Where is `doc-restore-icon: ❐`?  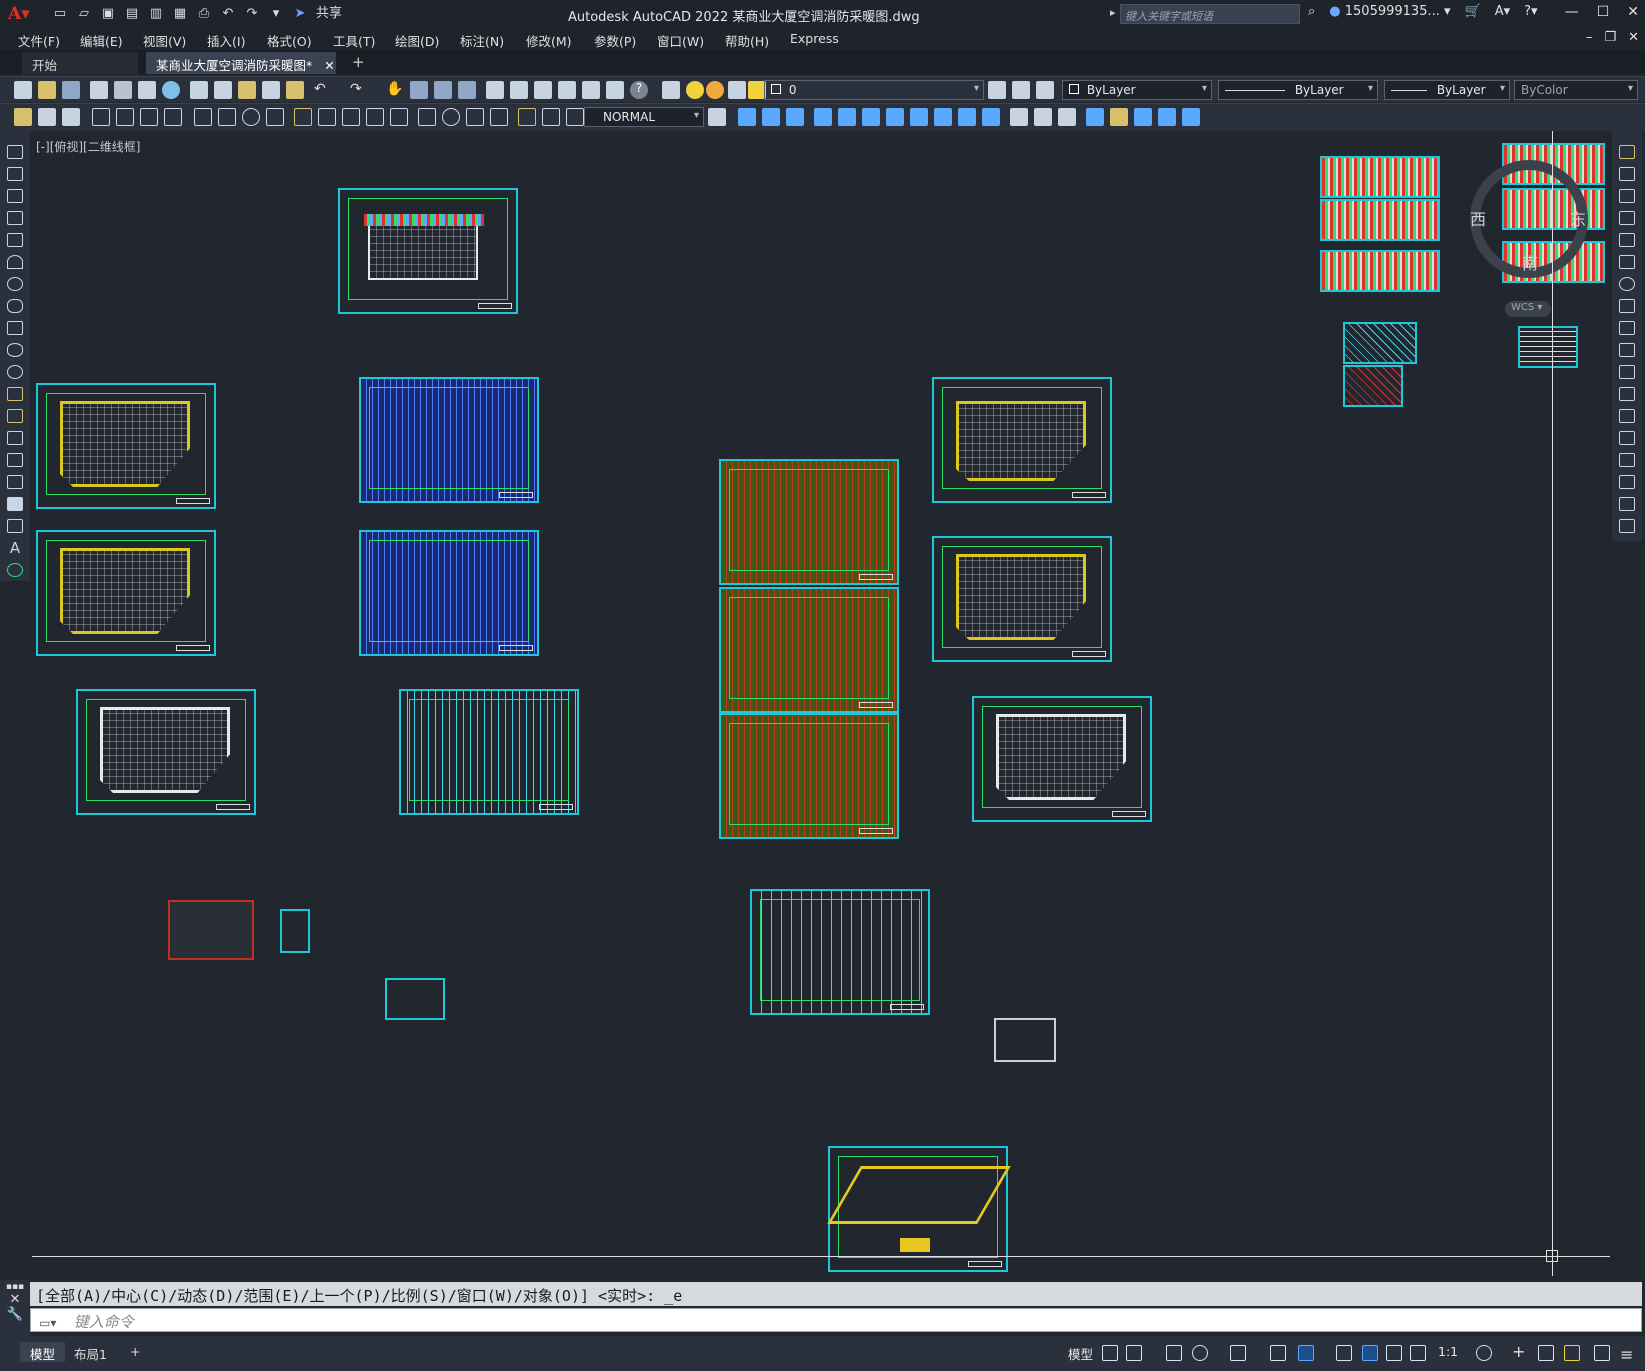 doc-restore-icon: ❐ is located at coordinates (1610, 37).